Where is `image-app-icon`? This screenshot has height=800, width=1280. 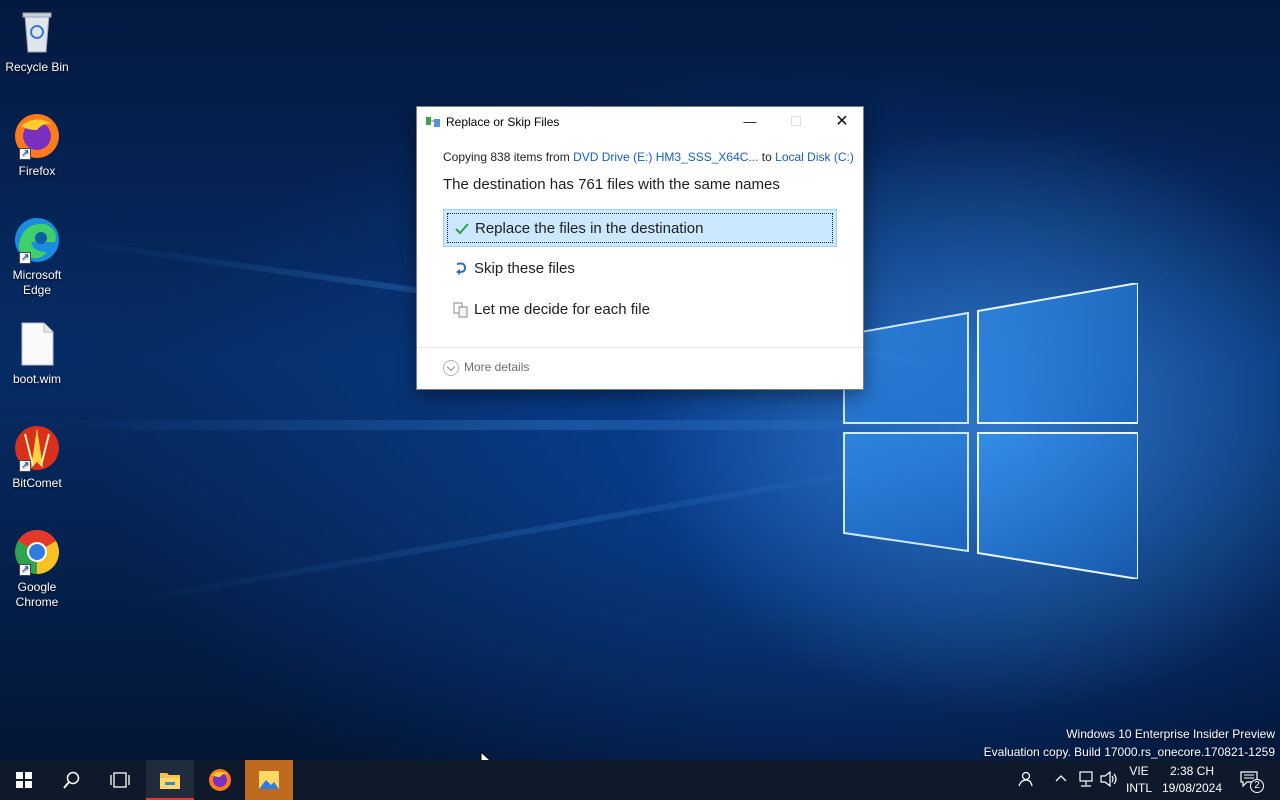
image-app-icon is located at coordinates (269, 780).